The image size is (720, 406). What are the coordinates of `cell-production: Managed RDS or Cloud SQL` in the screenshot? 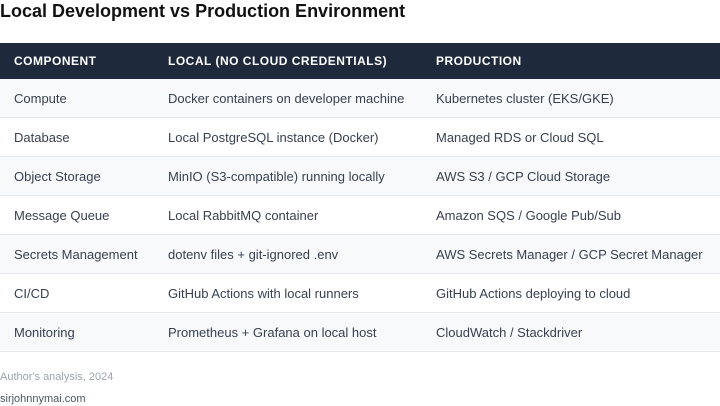 It's located at (571, 137).